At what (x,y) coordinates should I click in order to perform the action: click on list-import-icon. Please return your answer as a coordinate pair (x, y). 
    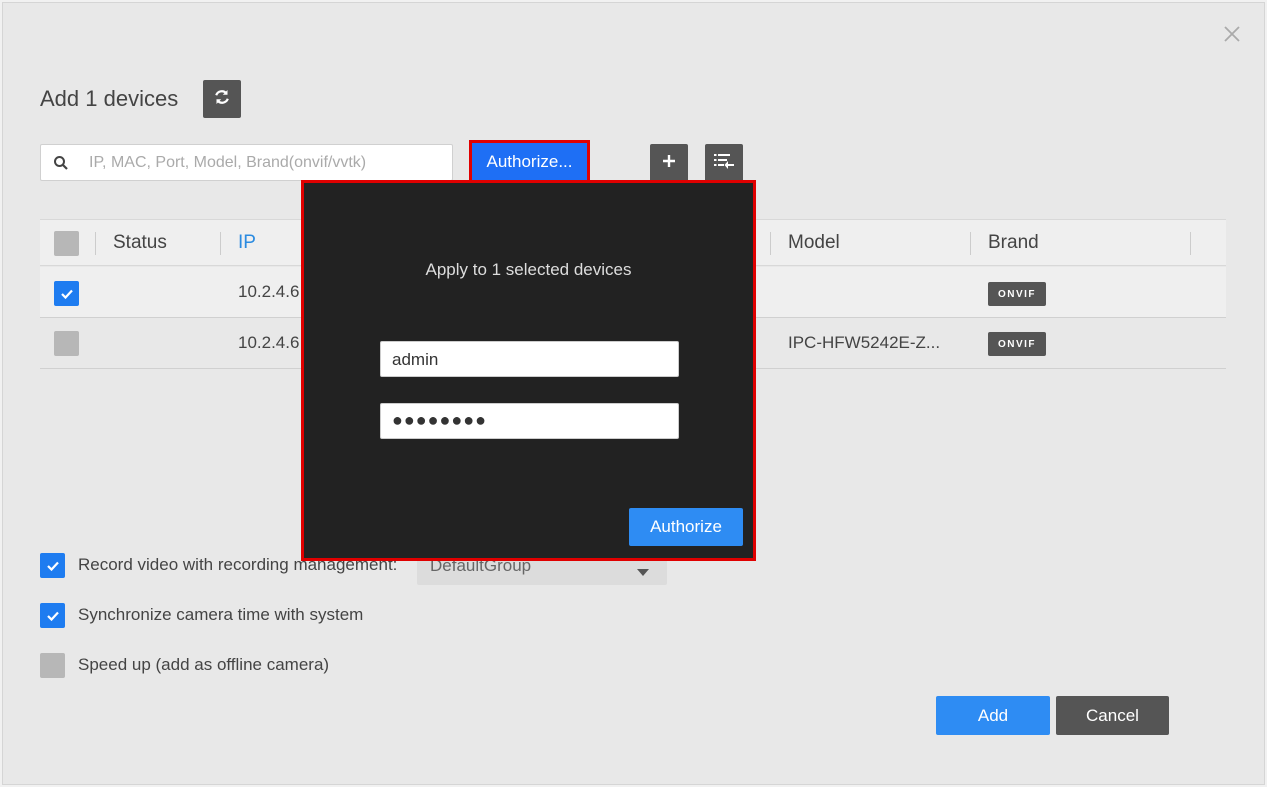
    Looking at the image, I should click on (724, 163).